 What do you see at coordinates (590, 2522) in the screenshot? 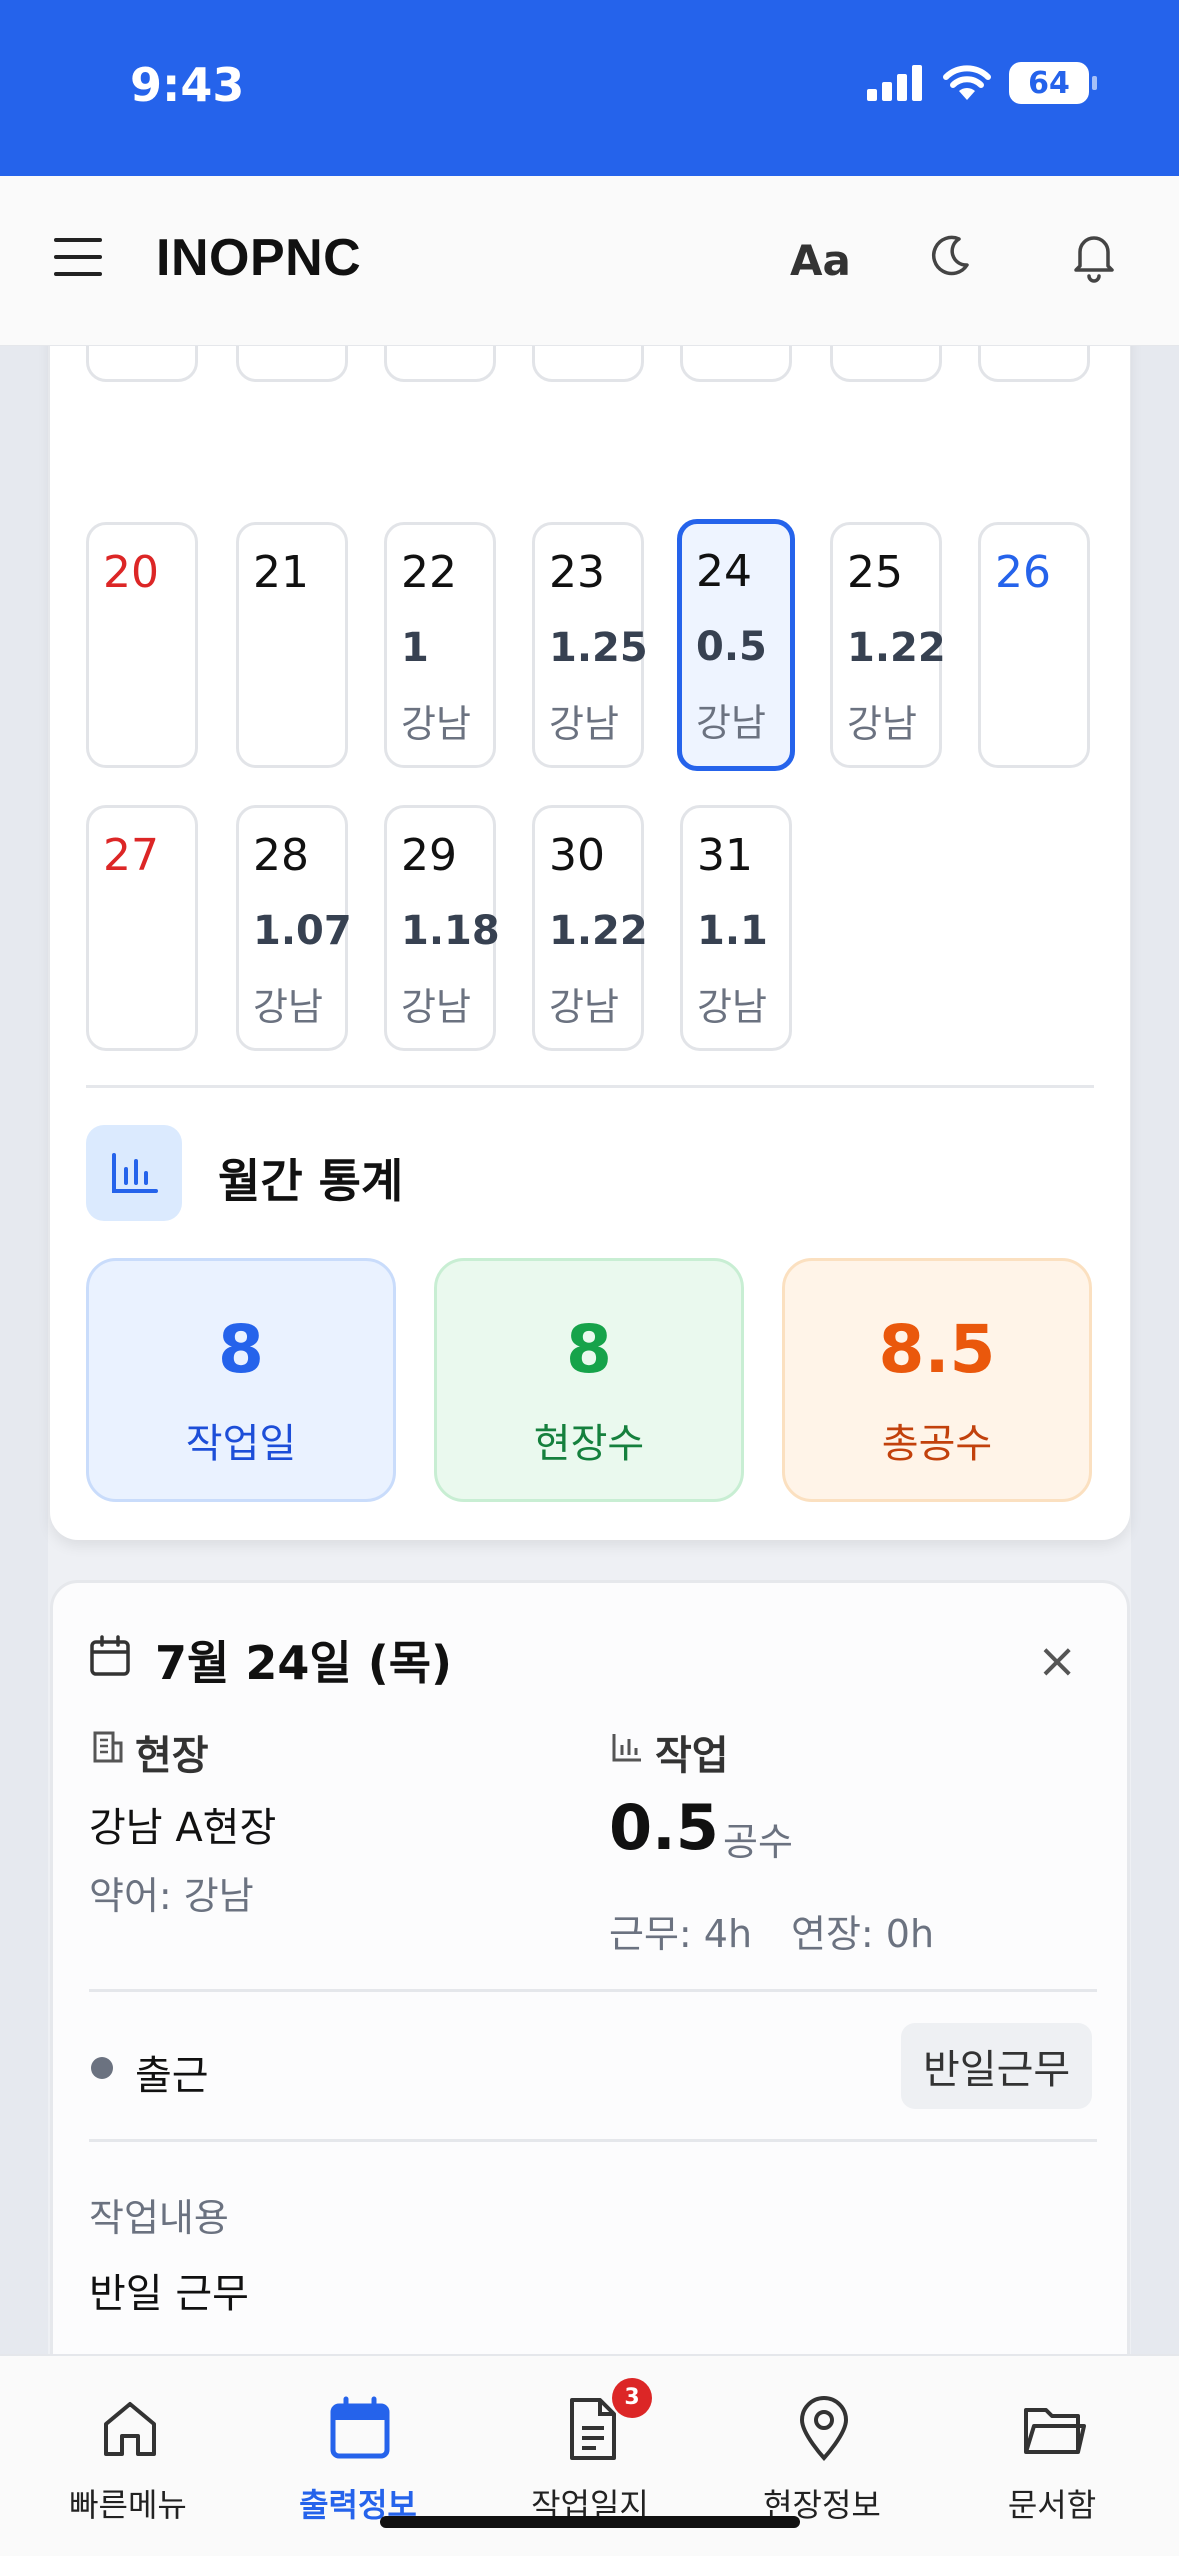
I see `home-indicator` at bounding box center [590, 2522].